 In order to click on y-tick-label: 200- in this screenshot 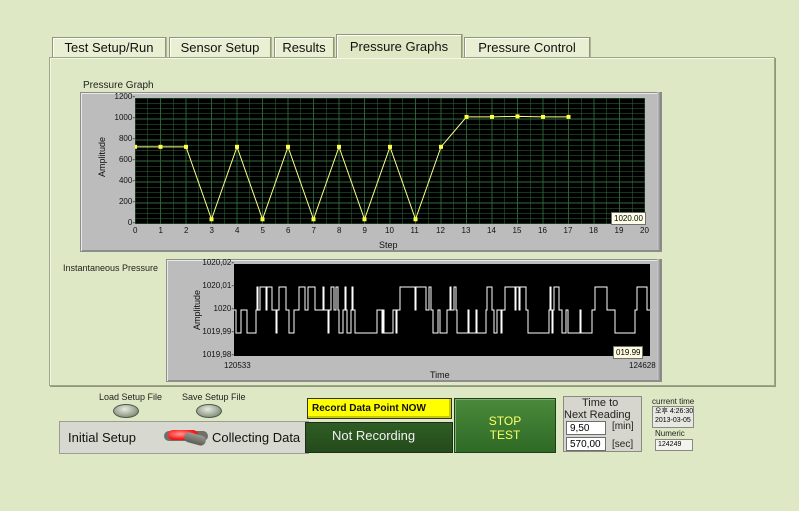, I will do `click(126, 201)`.